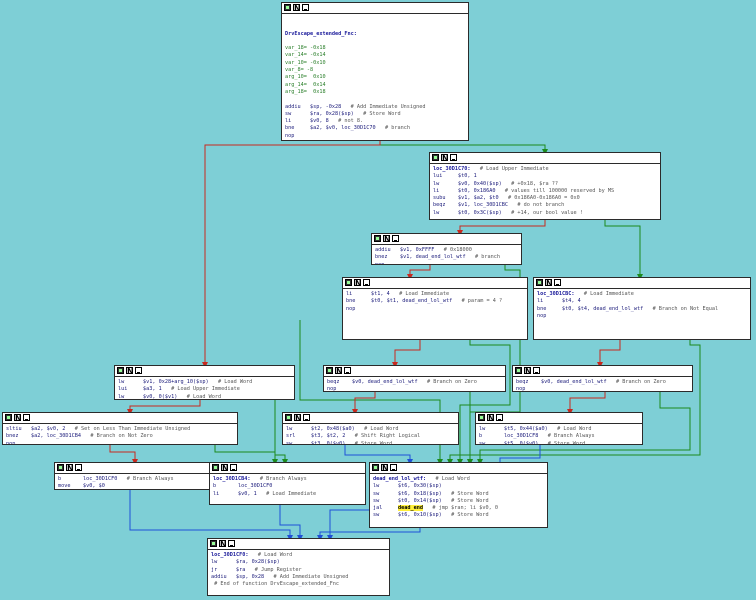 The height and width of the screenshot is (600, 756). What do you see at coordinates (541, 205) in the screenshot?
I see `code-comment: # do not branch` at bounding box center [541, 205].